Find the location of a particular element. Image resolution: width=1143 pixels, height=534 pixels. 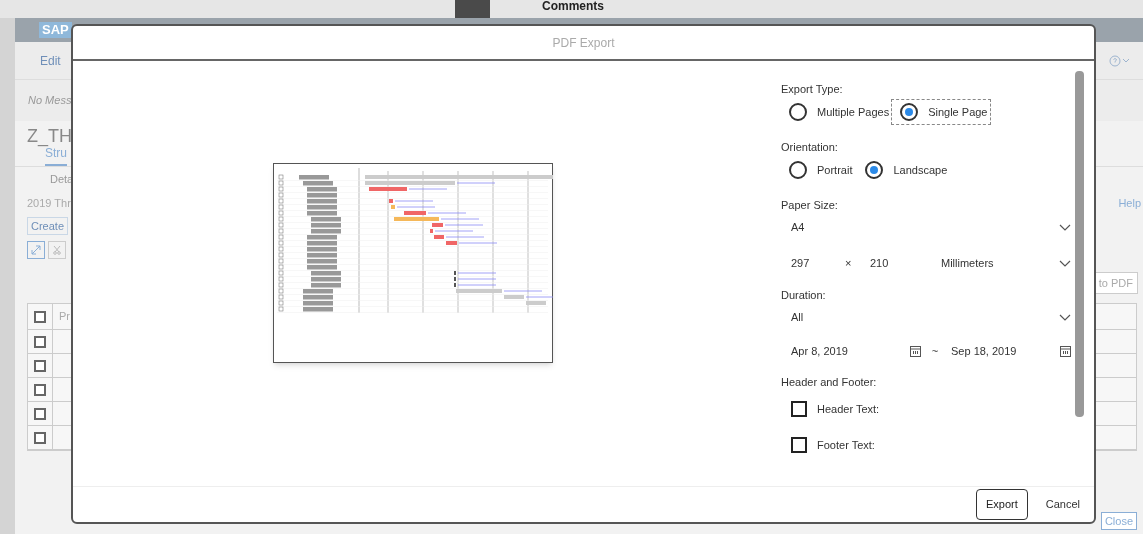

section-label: Header and Footer: is located at coordinates (829, 382).